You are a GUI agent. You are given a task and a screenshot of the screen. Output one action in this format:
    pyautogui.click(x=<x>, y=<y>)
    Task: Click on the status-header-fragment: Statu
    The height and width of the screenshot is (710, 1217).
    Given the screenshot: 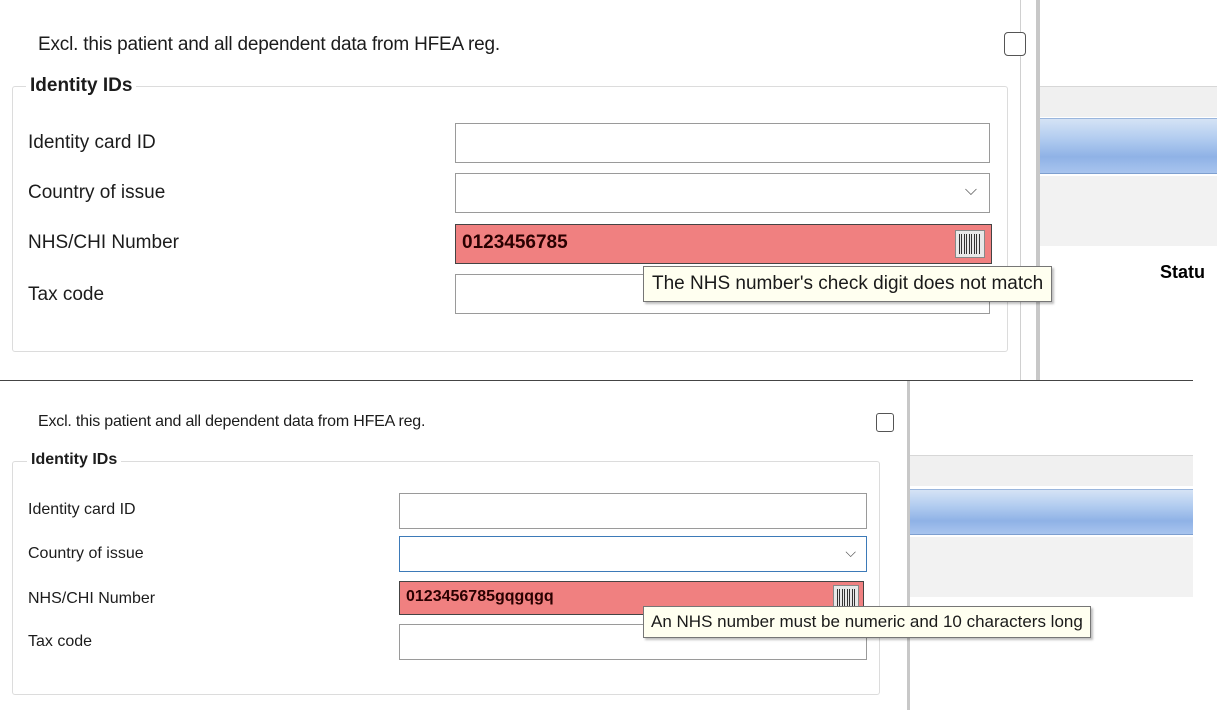 What is the action you would take?
    pyautogui.click(x=1182, y=272)
    